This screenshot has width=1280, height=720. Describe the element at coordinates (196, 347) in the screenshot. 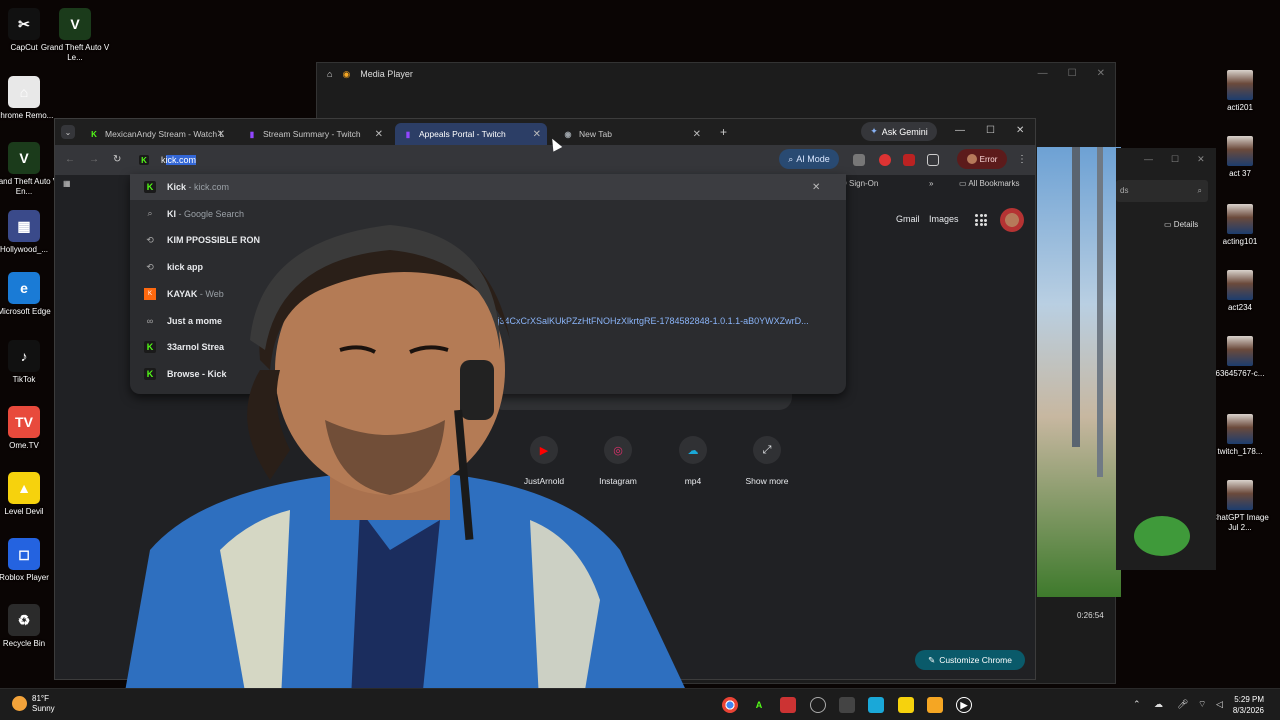

I see `suggestion-bold: 33arnol Strea` at that location.